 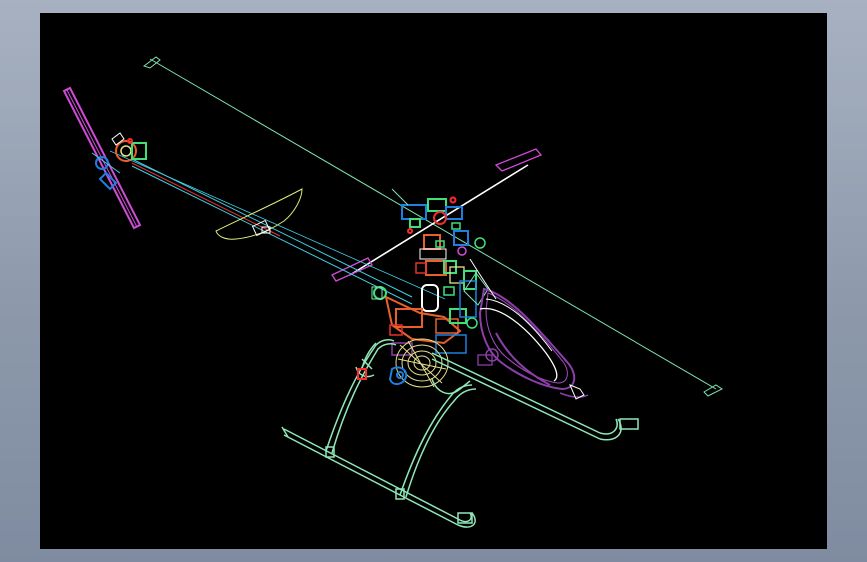 What do you see at coordinates (398, 375) in the screenshot?
I see `engine-exhaust` at bounding box center [398, 375].